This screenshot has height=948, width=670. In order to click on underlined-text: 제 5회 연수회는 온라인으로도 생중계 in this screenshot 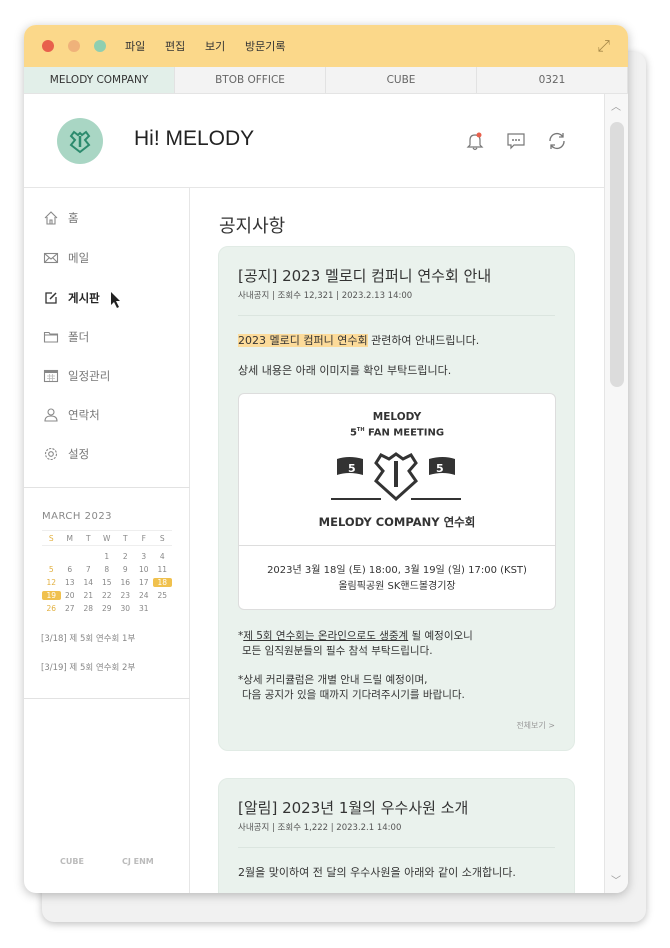, I will do `click(326, 636)`.